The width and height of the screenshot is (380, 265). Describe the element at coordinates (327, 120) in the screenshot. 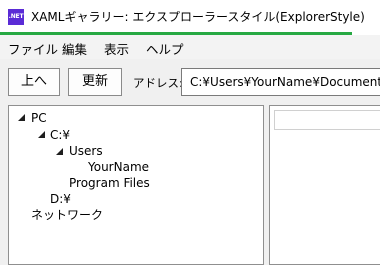

I see `list-column-header` at that location.